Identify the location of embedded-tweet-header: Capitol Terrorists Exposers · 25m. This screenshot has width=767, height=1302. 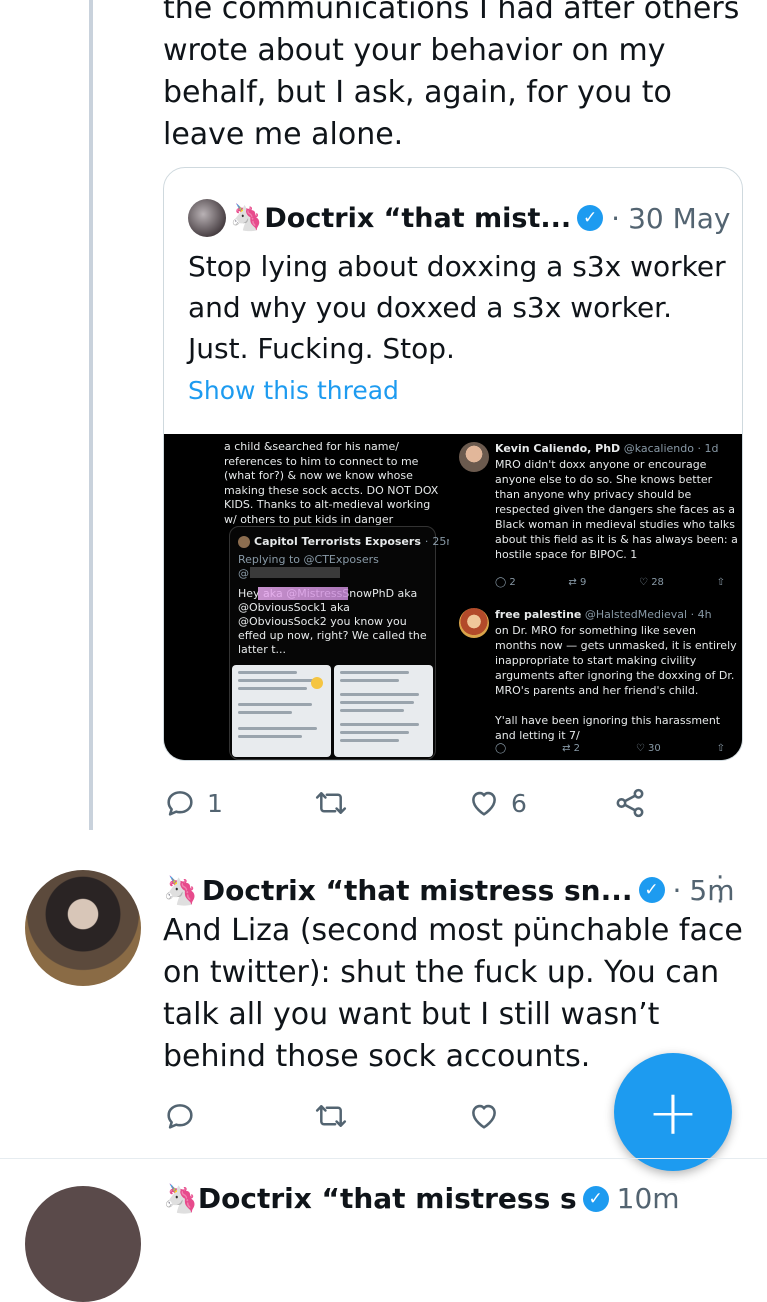
(343, 541).